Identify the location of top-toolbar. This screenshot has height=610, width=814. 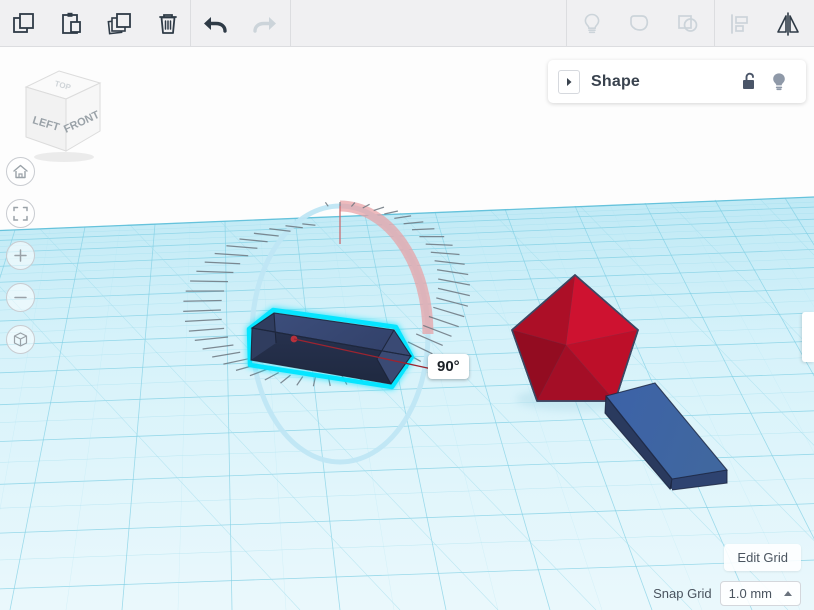
(407, 23).